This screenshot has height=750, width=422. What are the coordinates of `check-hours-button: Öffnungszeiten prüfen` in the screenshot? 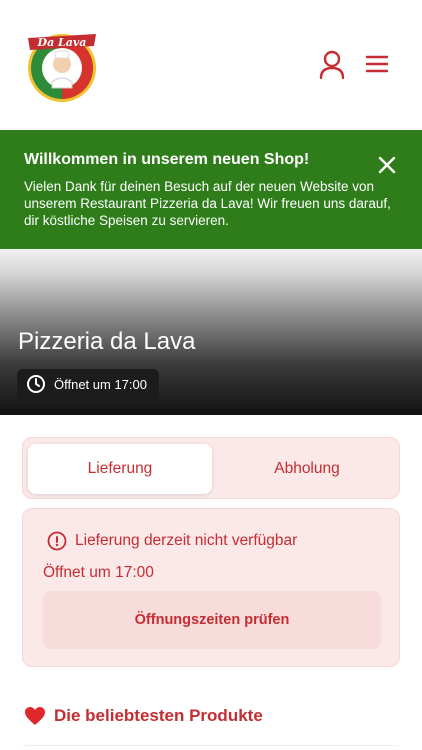 It's located at (212, 620).